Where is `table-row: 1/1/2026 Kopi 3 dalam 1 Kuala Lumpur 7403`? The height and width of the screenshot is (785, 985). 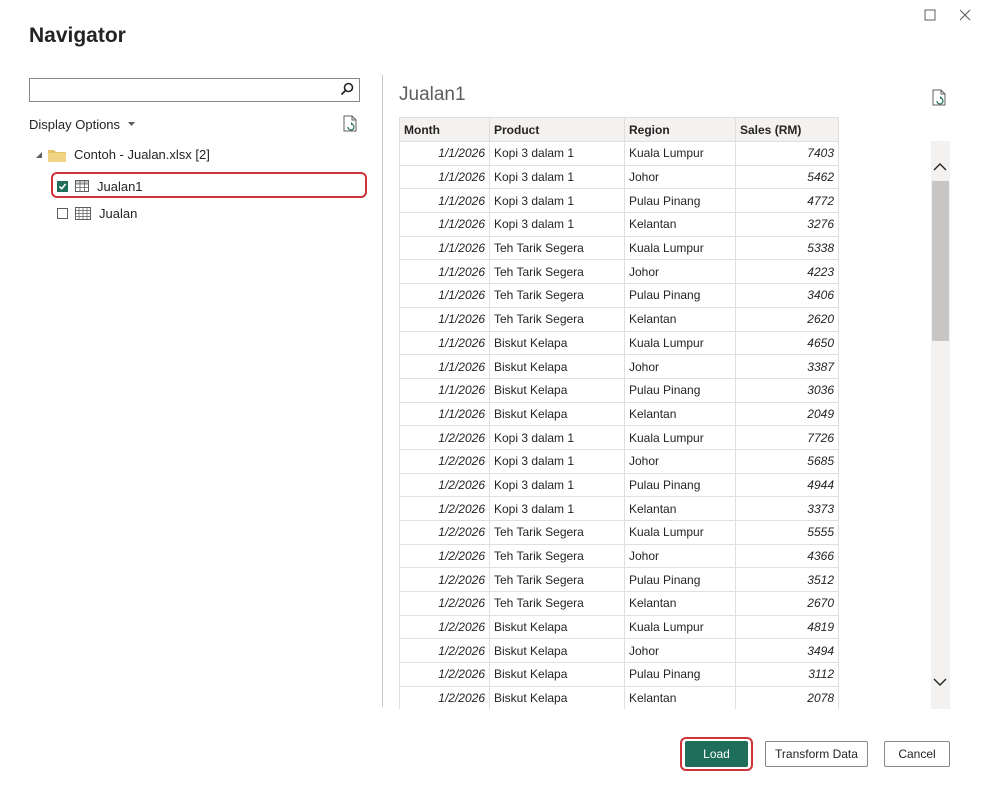 table-row: 1/1/2026 Kopi 3 dalam 1 Kuala Lumpur 7403 is located at coordinates (619, 153).